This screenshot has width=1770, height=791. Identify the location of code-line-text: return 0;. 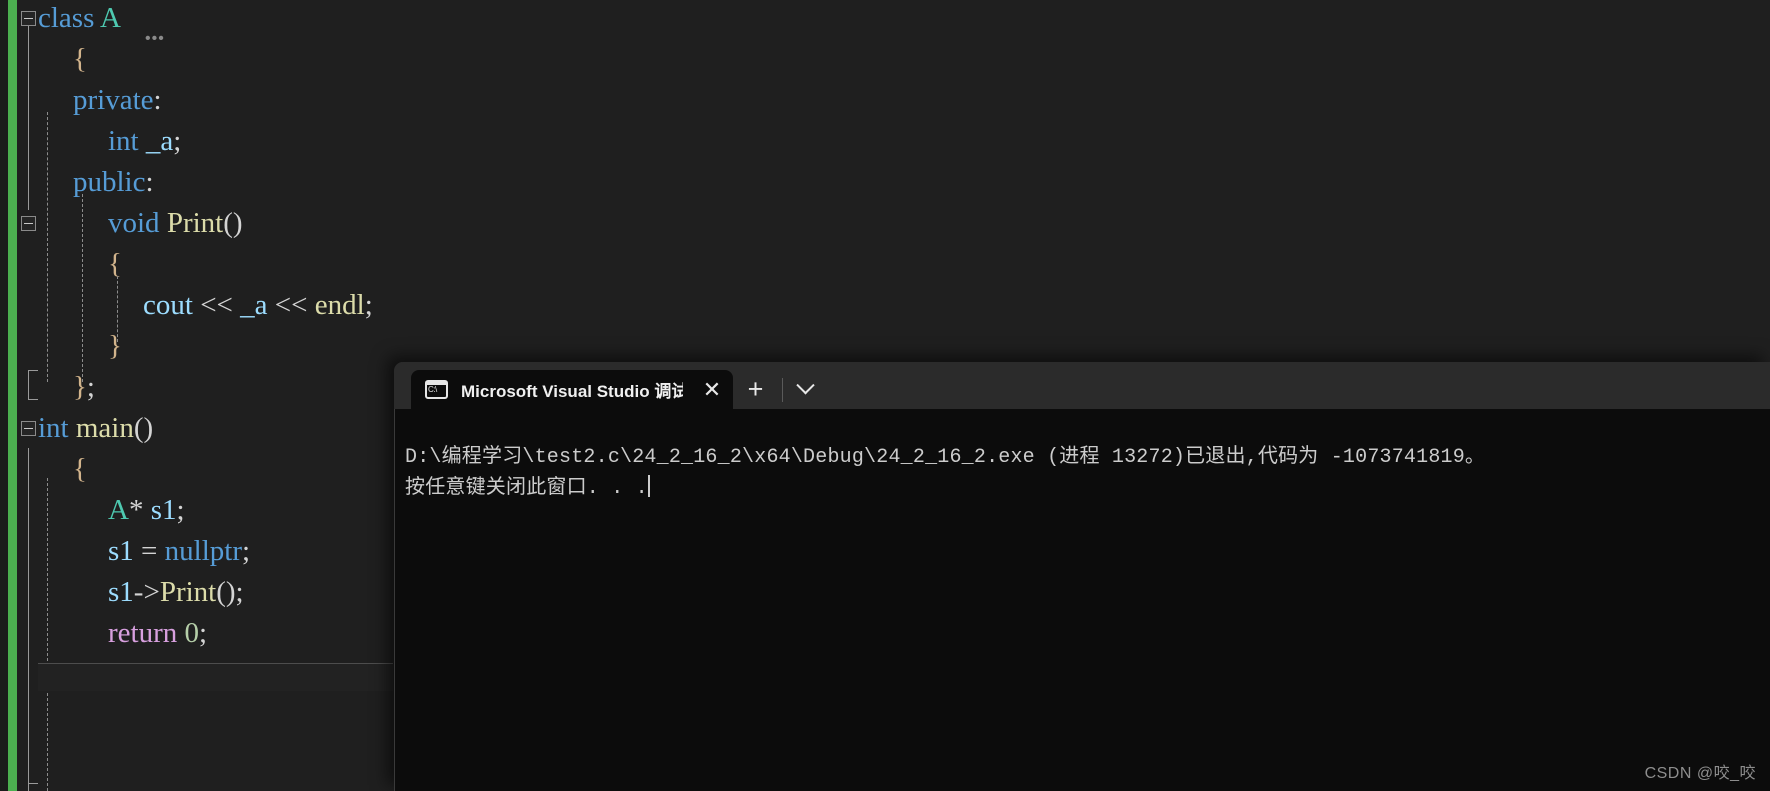
(103, 633).